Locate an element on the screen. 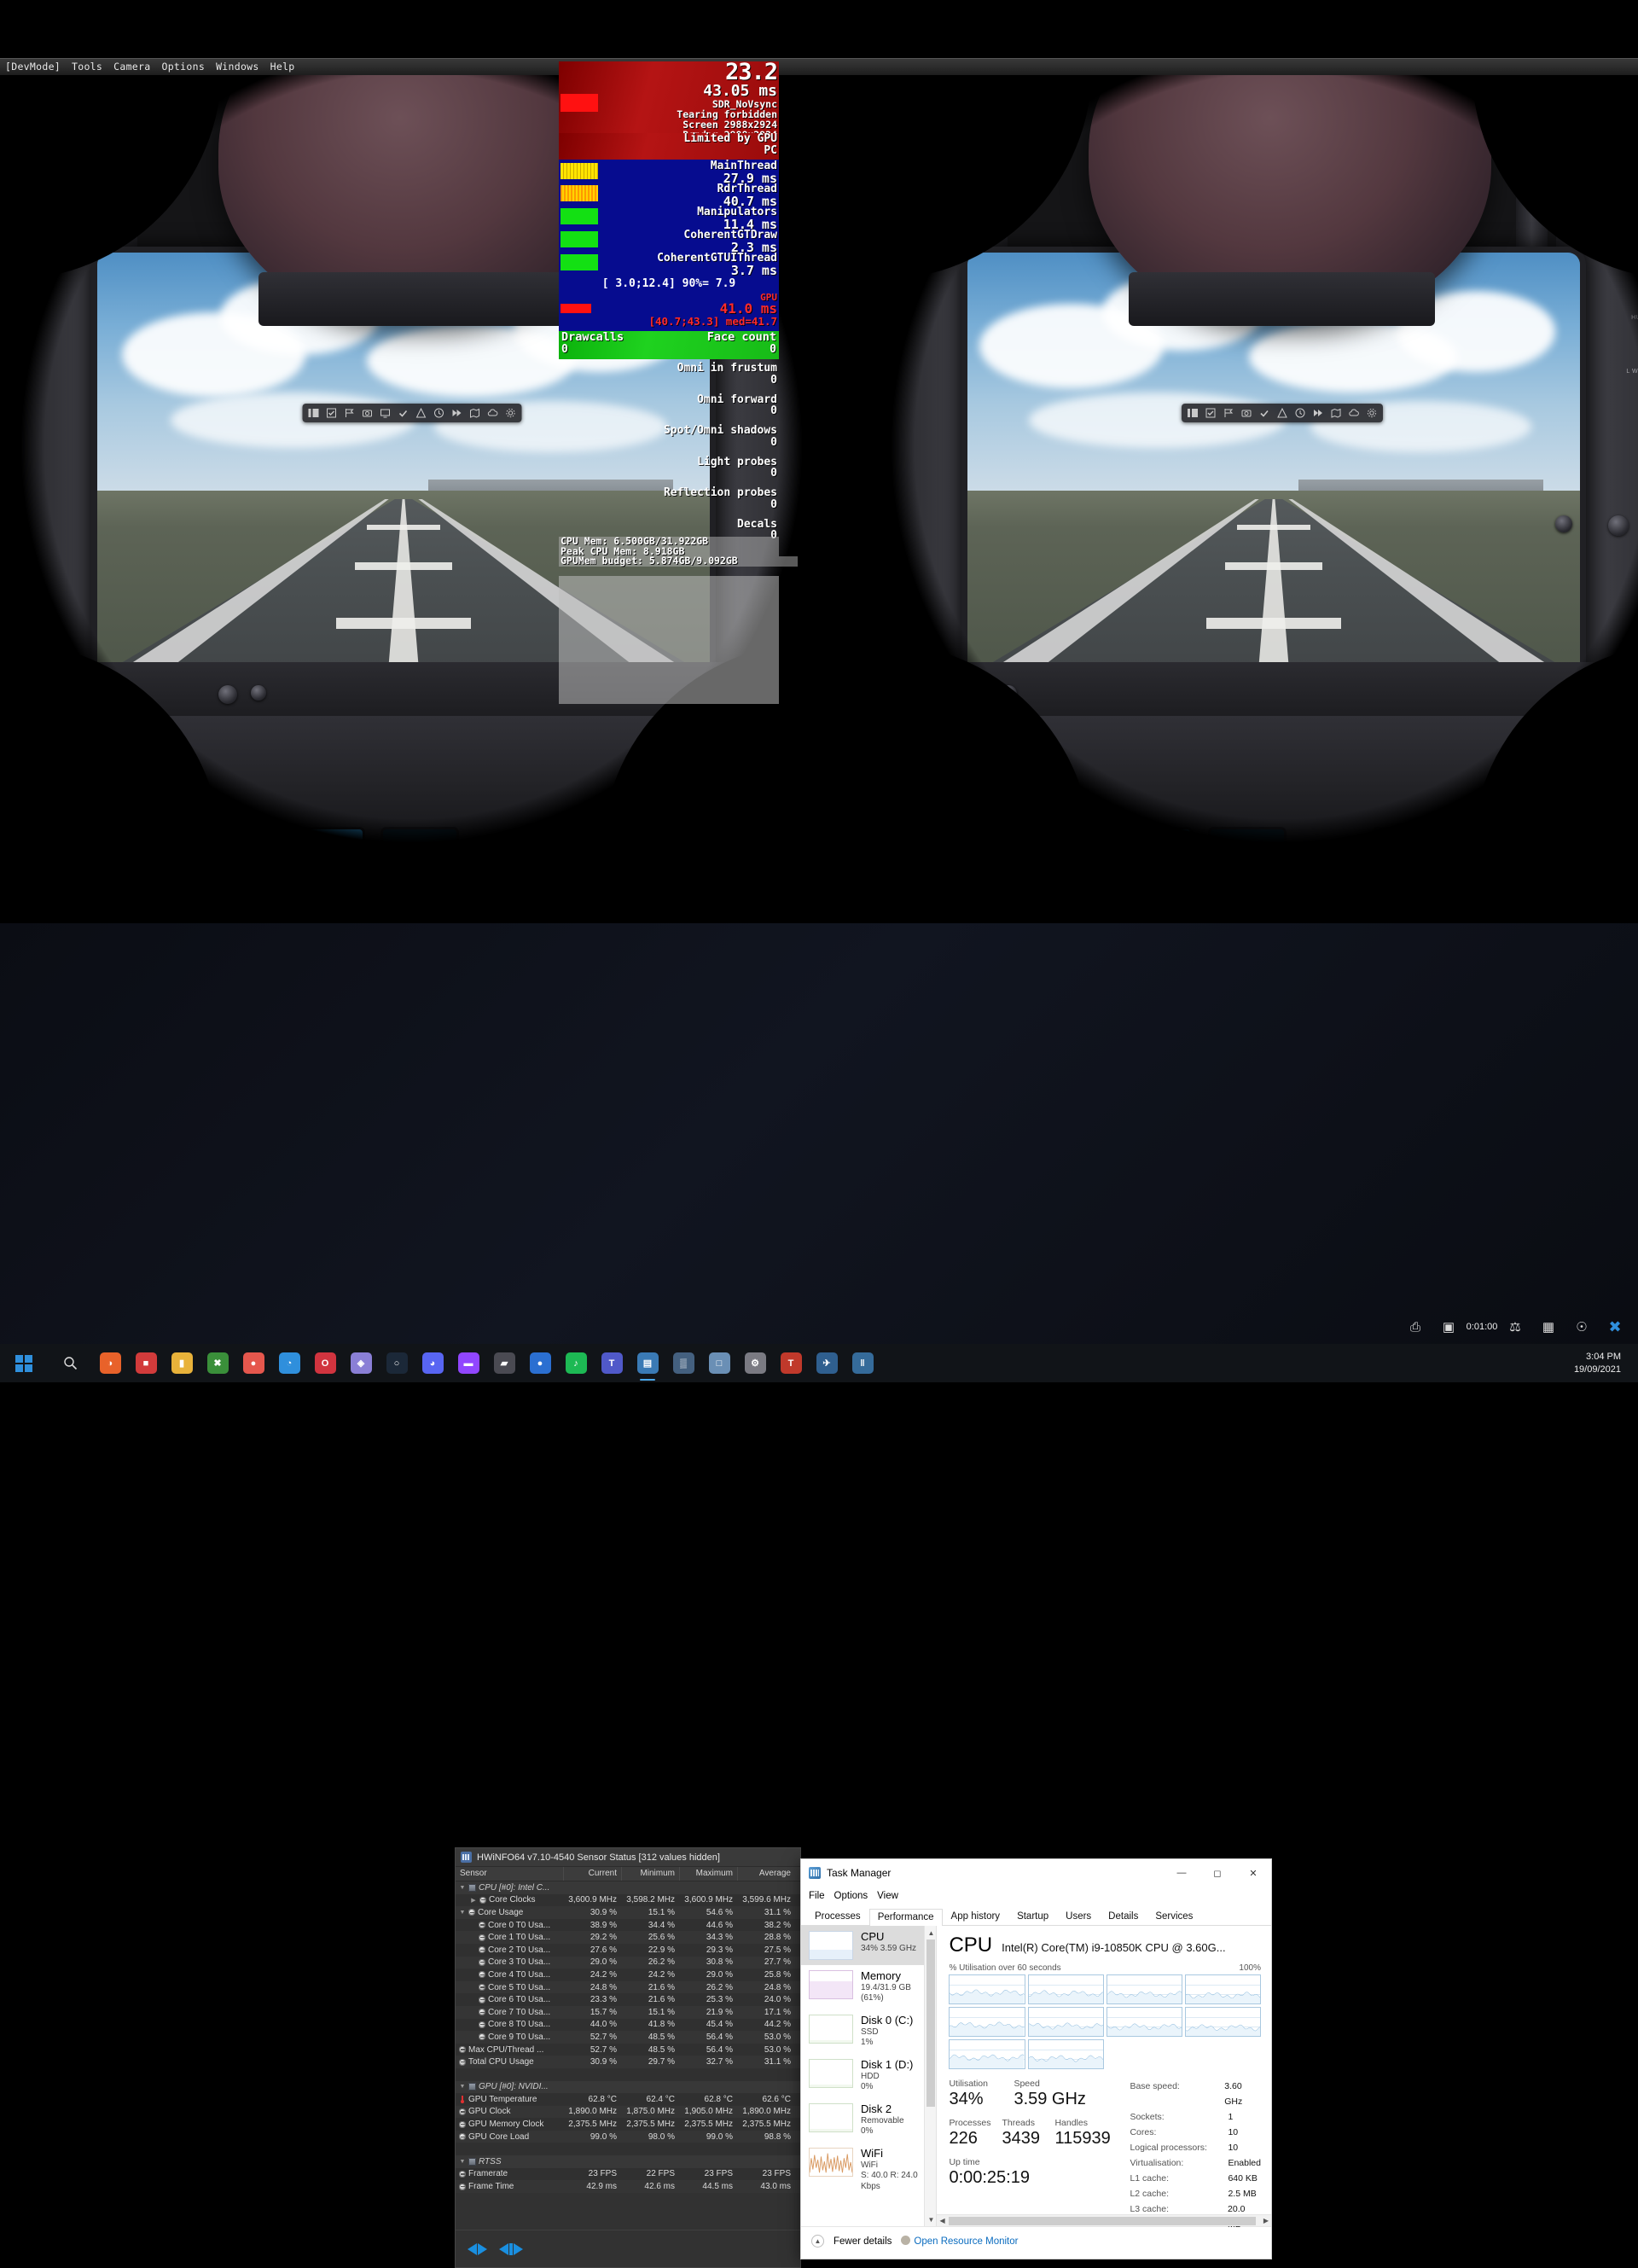  sensor-row: Frame Time 42.9 ms 42.6 ms 44.5 ms 43.0 ms is located at coordinates (628, 2186).